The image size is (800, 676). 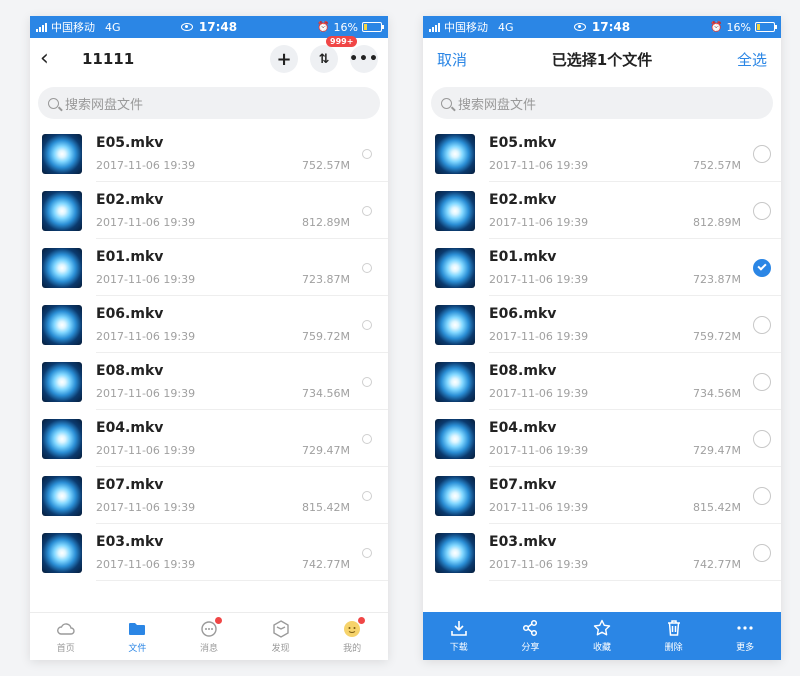 What do you see at coordinates (41, 27) in the screenshot?
I see `signal-icon` at bounding box center [41, 27].